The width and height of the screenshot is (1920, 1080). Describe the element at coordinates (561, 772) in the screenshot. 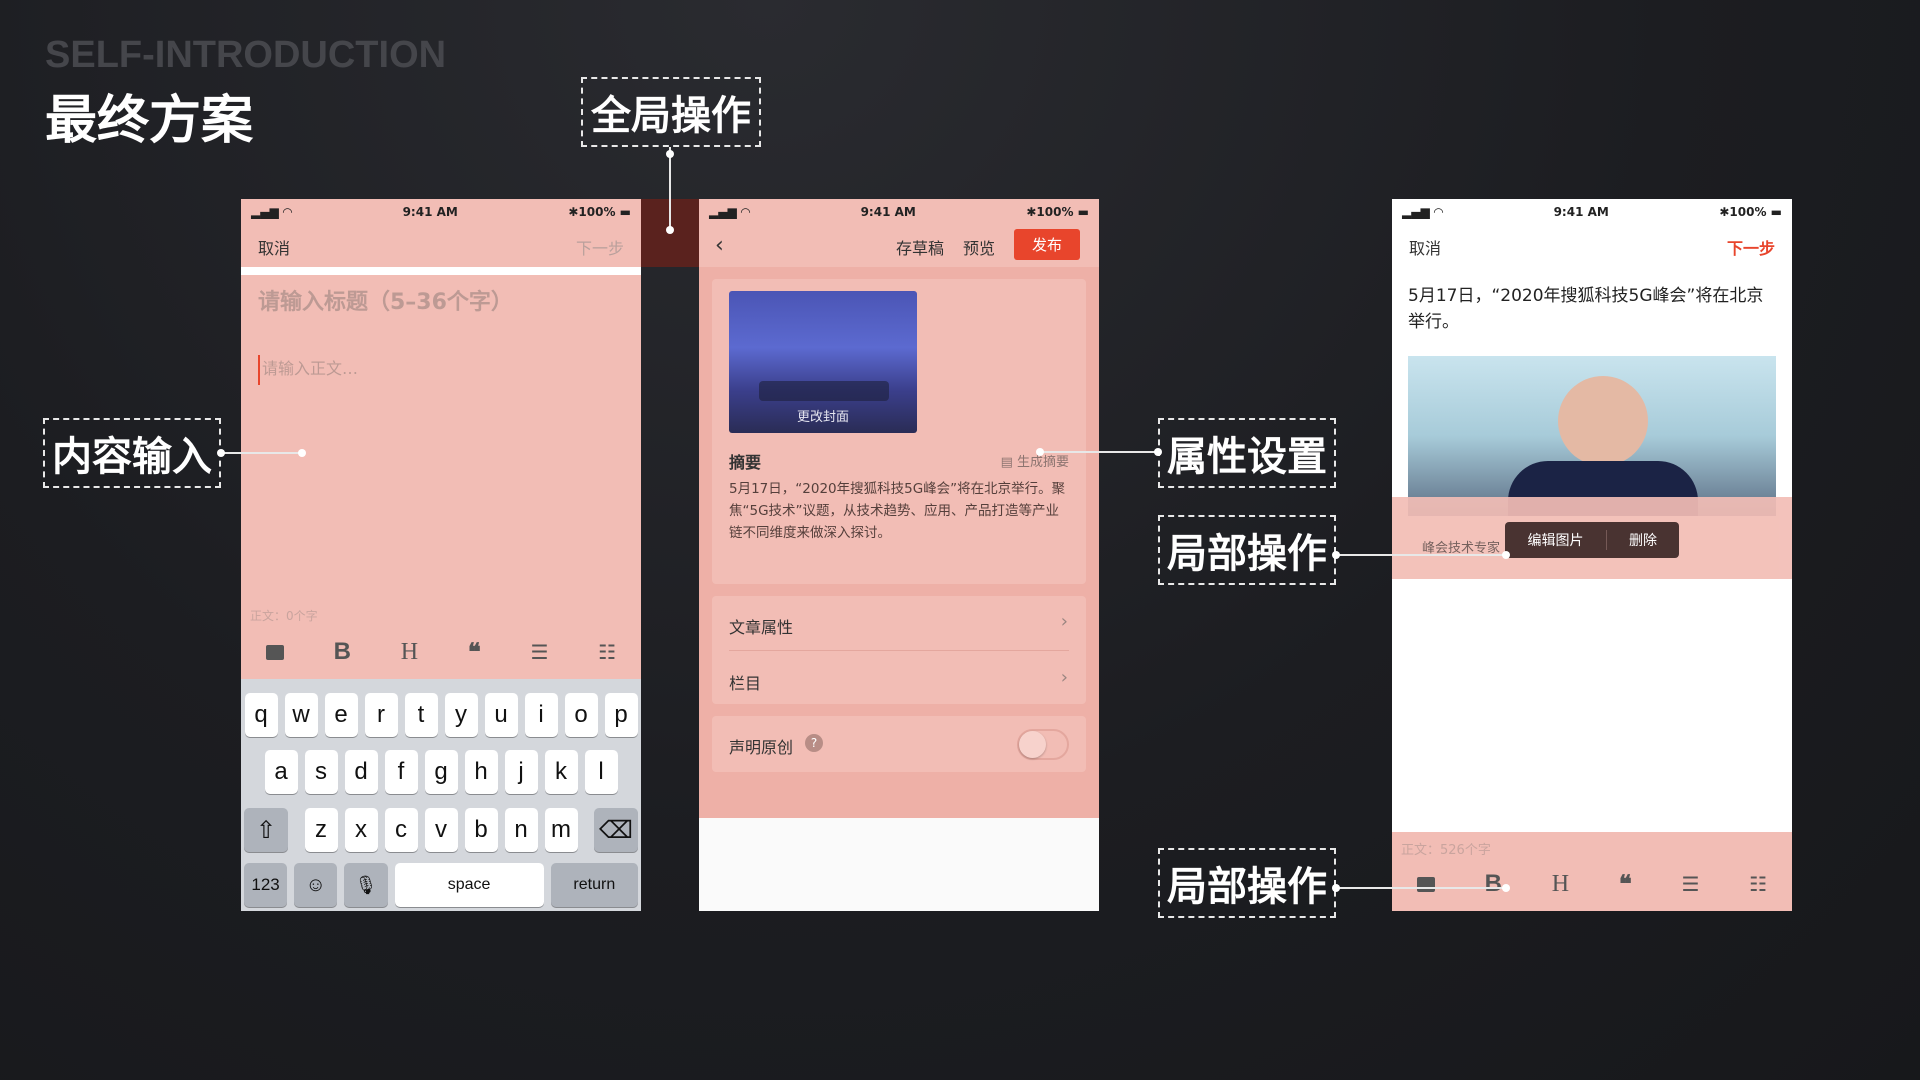

I see `key-k: k` at that location.